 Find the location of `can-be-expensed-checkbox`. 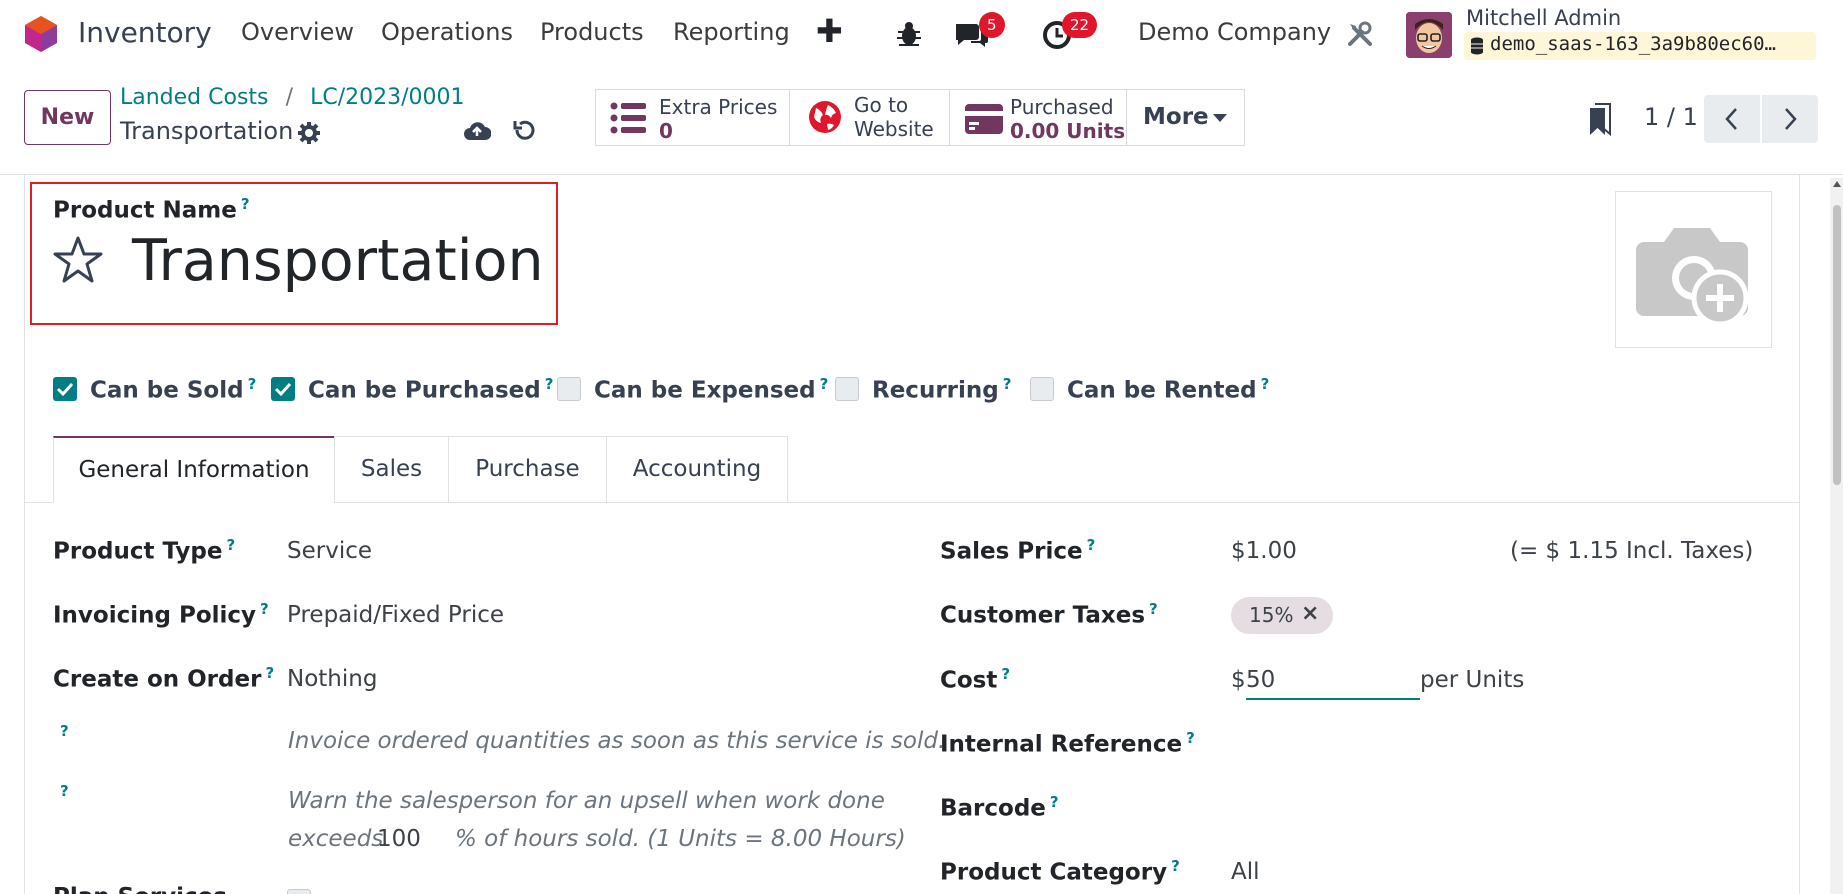

can-be-expensed-checkbox is located at coordinates (569, 389).